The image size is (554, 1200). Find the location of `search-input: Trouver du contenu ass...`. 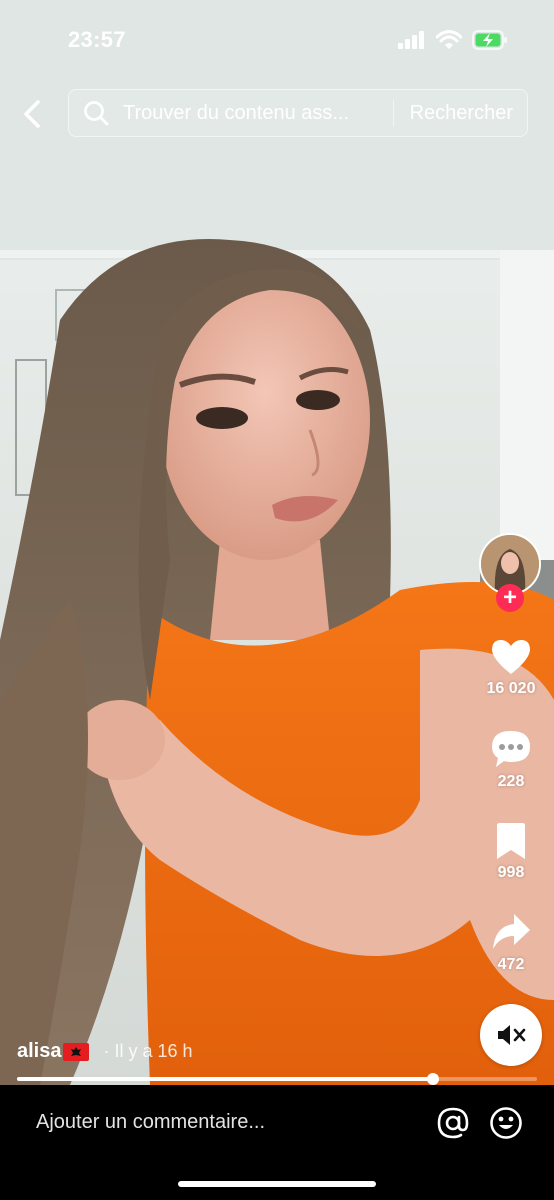

search-input: Trouver du contenu ass... is located at coordinates (254, 113).